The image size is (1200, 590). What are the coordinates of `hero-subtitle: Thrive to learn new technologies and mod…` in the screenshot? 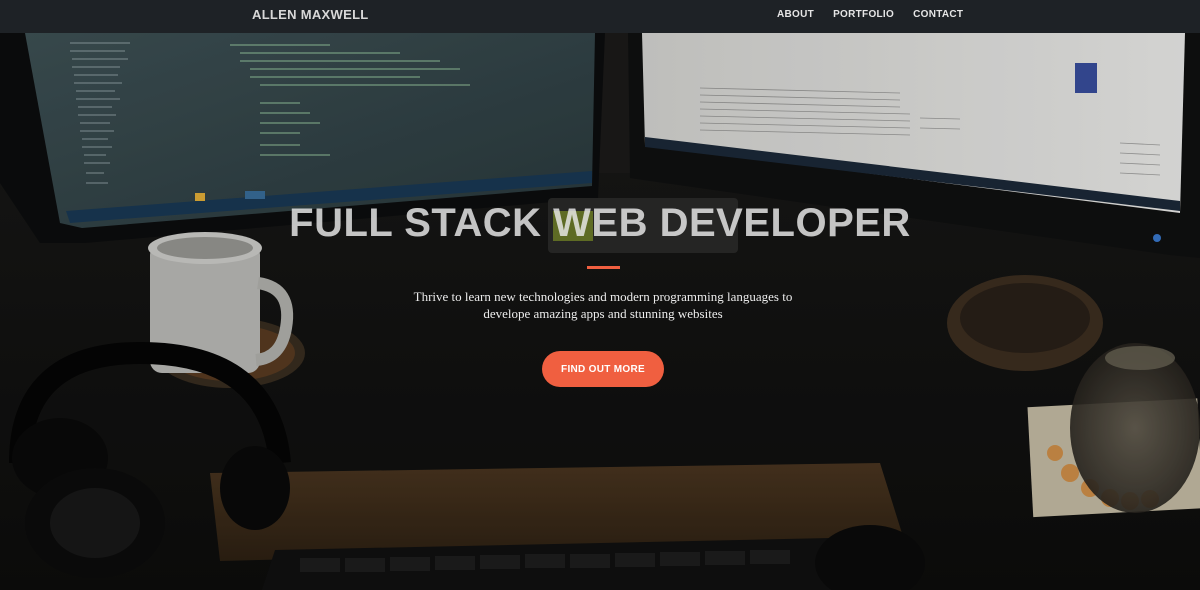 It's located at (603, 305).